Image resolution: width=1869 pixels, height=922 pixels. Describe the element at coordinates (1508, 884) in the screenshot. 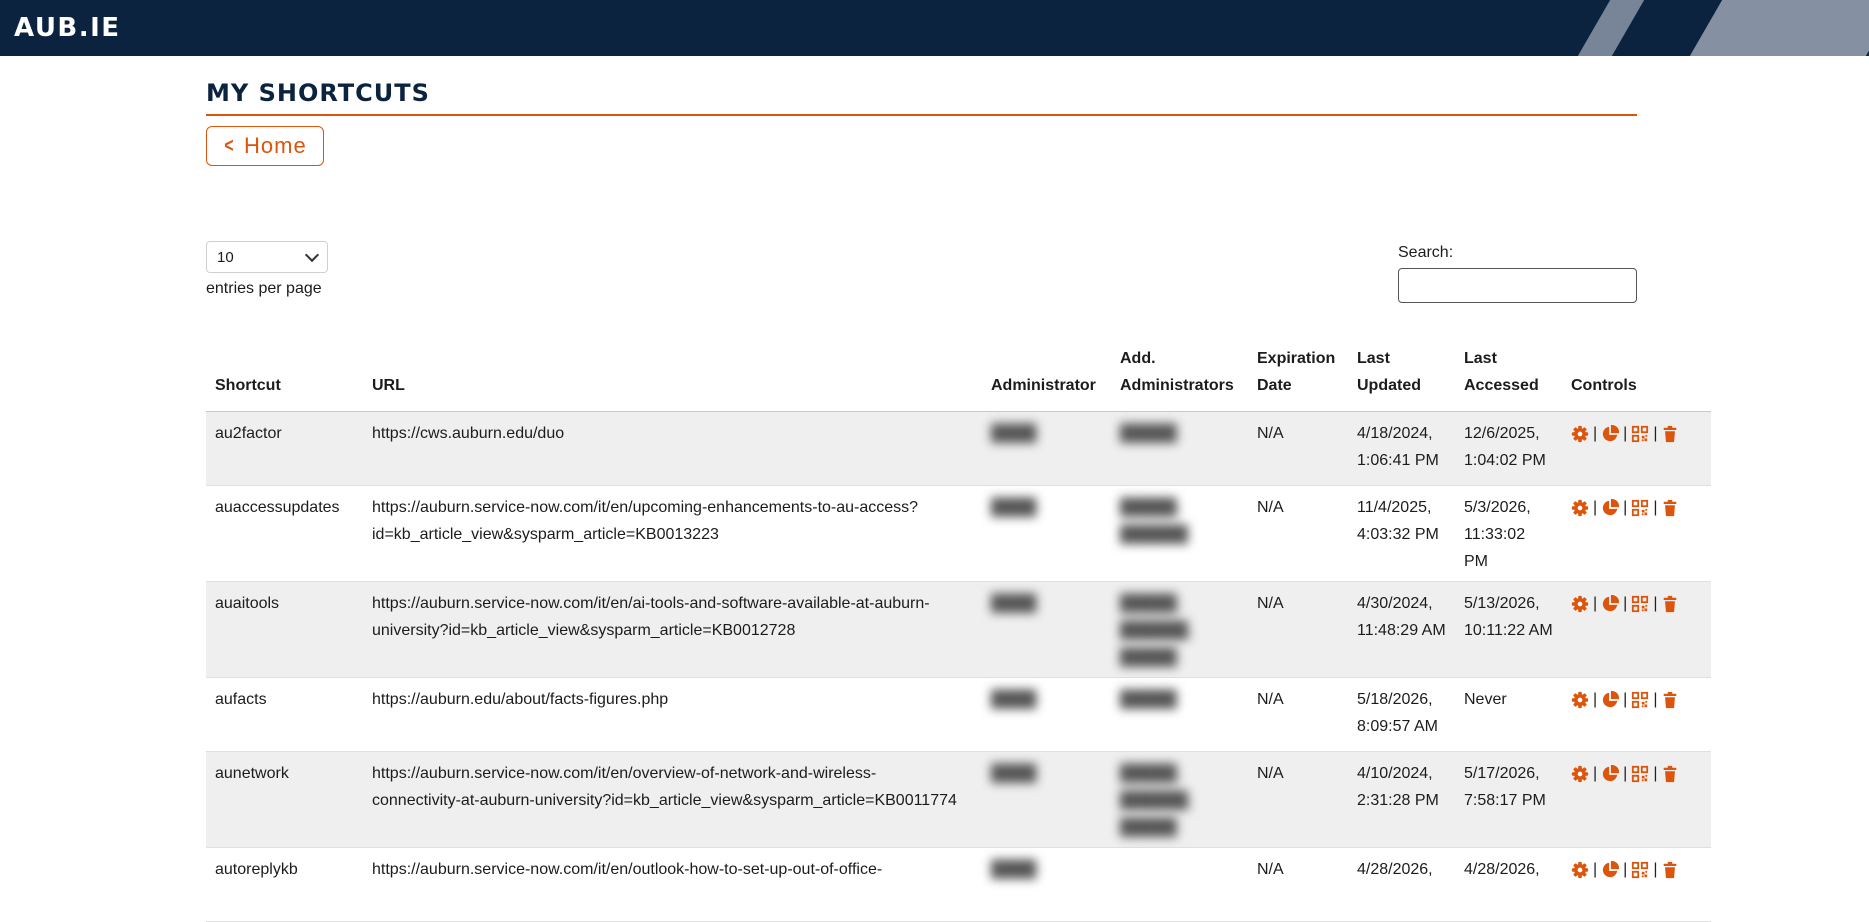

I see `cell-last-accessed: 4/28/2026,` at that location.